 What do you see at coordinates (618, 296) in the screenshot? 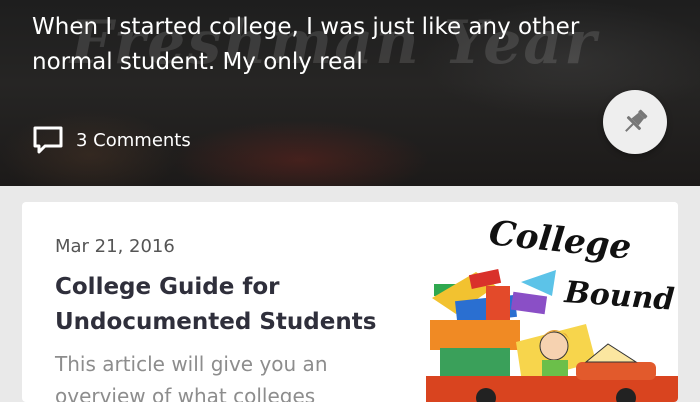
I see `thumbnail-line2: Bound` at bounding box center [618, 296].